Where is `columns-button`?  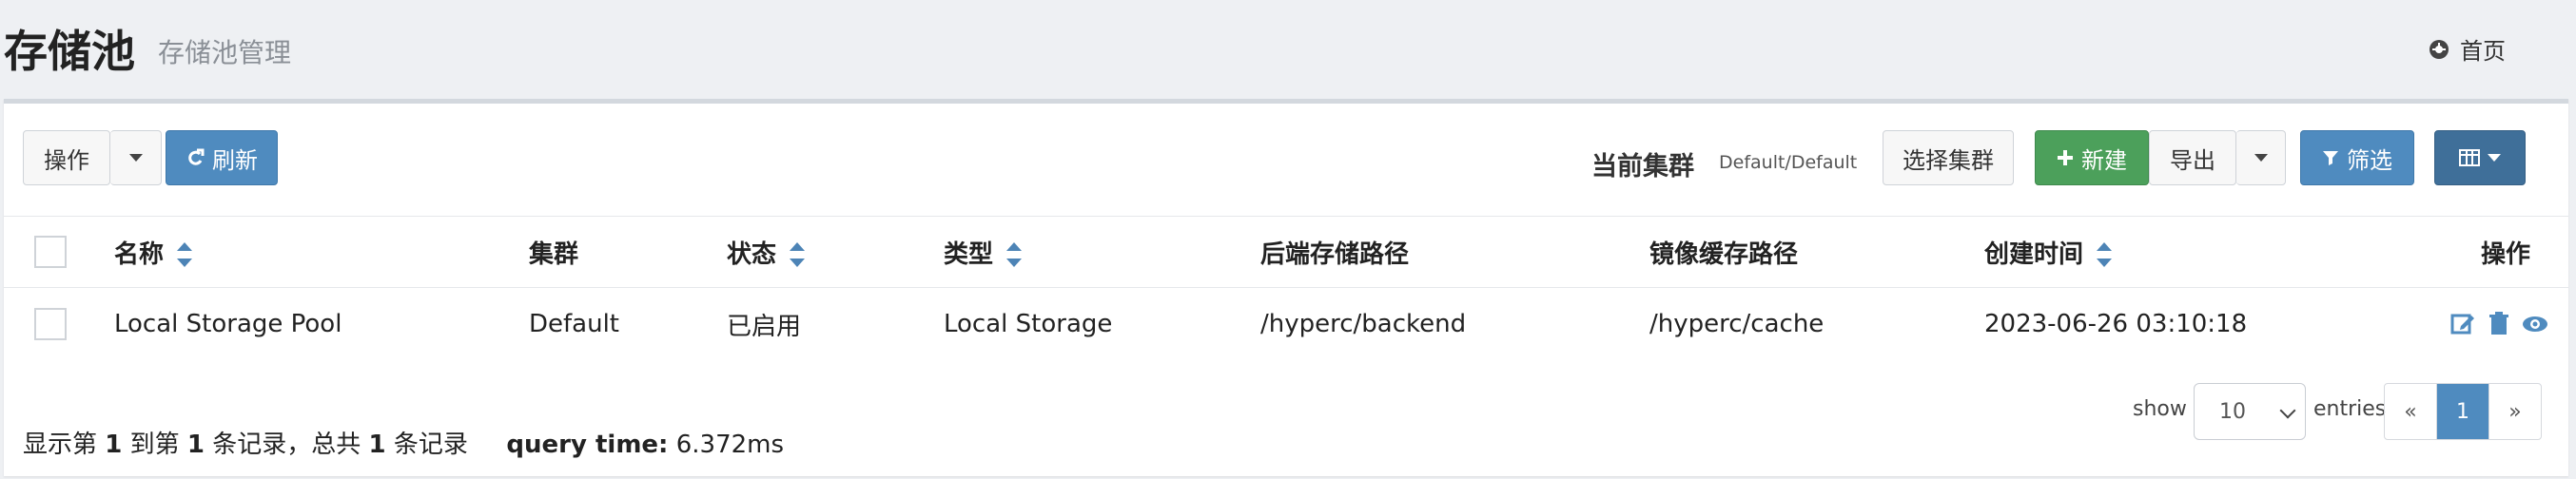 columns-button is located at coordinates (2480, 157).